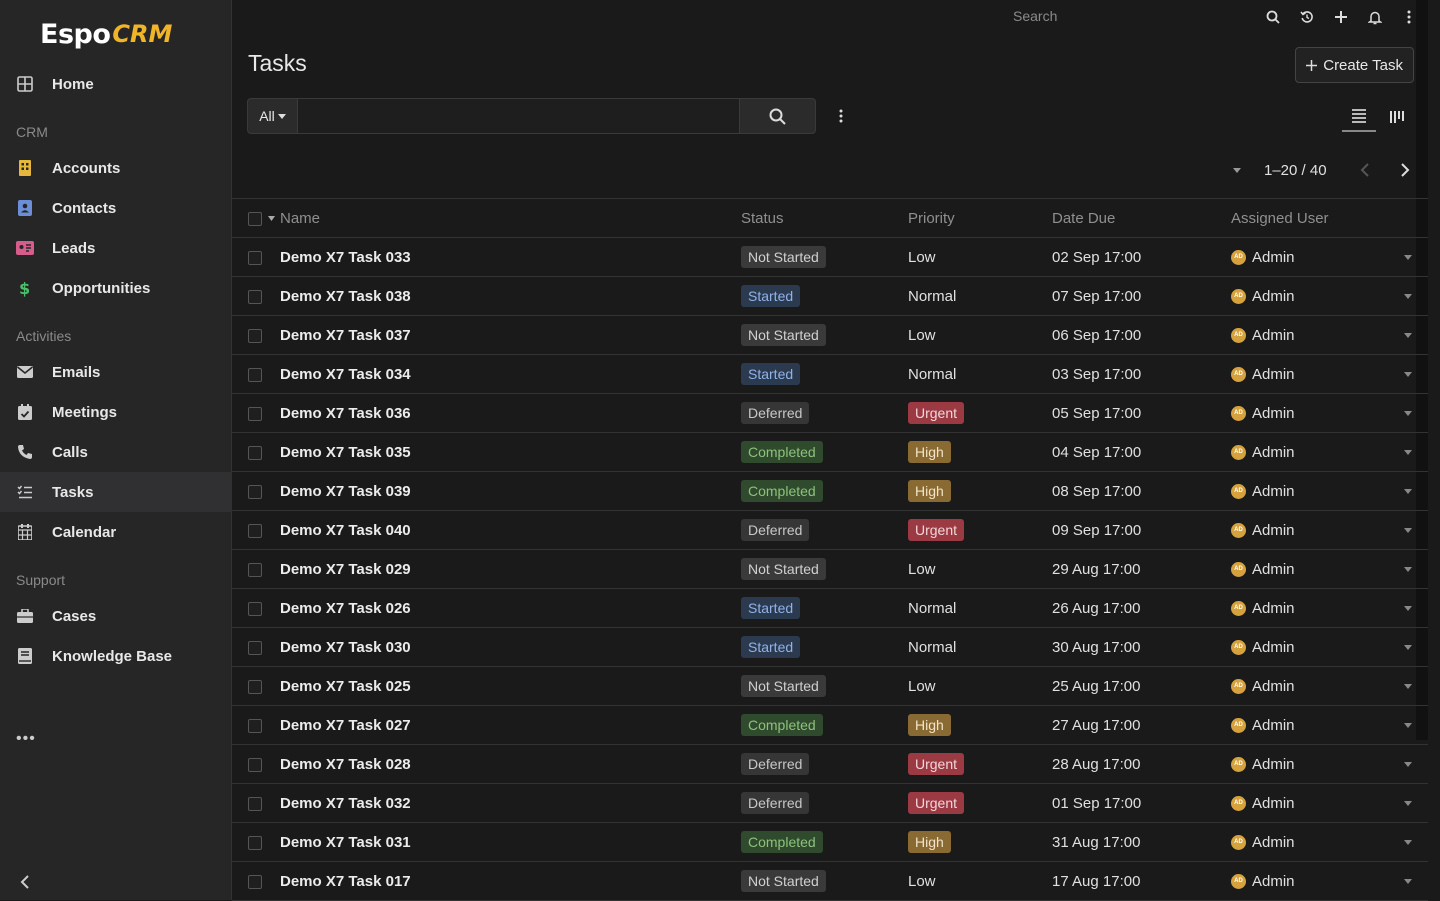 This screenshot has width=1440, height=901. I want to click on sidebar-item-home: Home, so click(116, 84).